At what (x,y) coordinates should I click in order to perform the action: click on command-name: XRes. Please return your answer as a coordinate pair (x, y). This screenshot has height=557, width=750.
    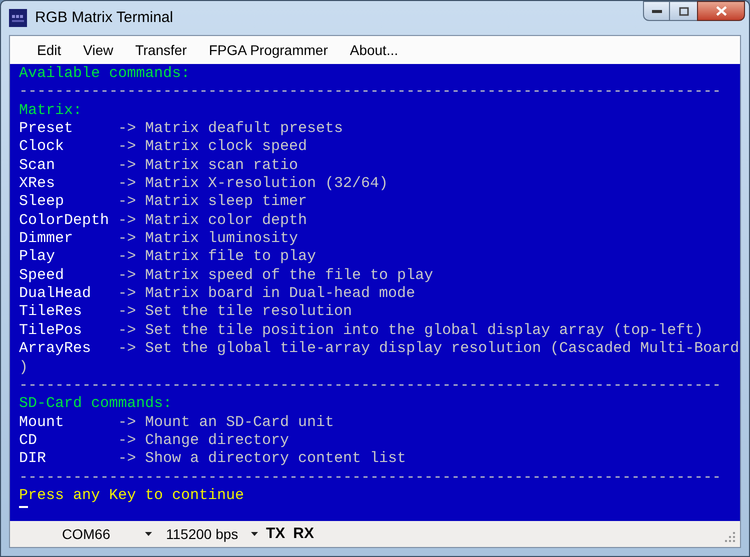
    Looking at the image, I should click on (37, 184).